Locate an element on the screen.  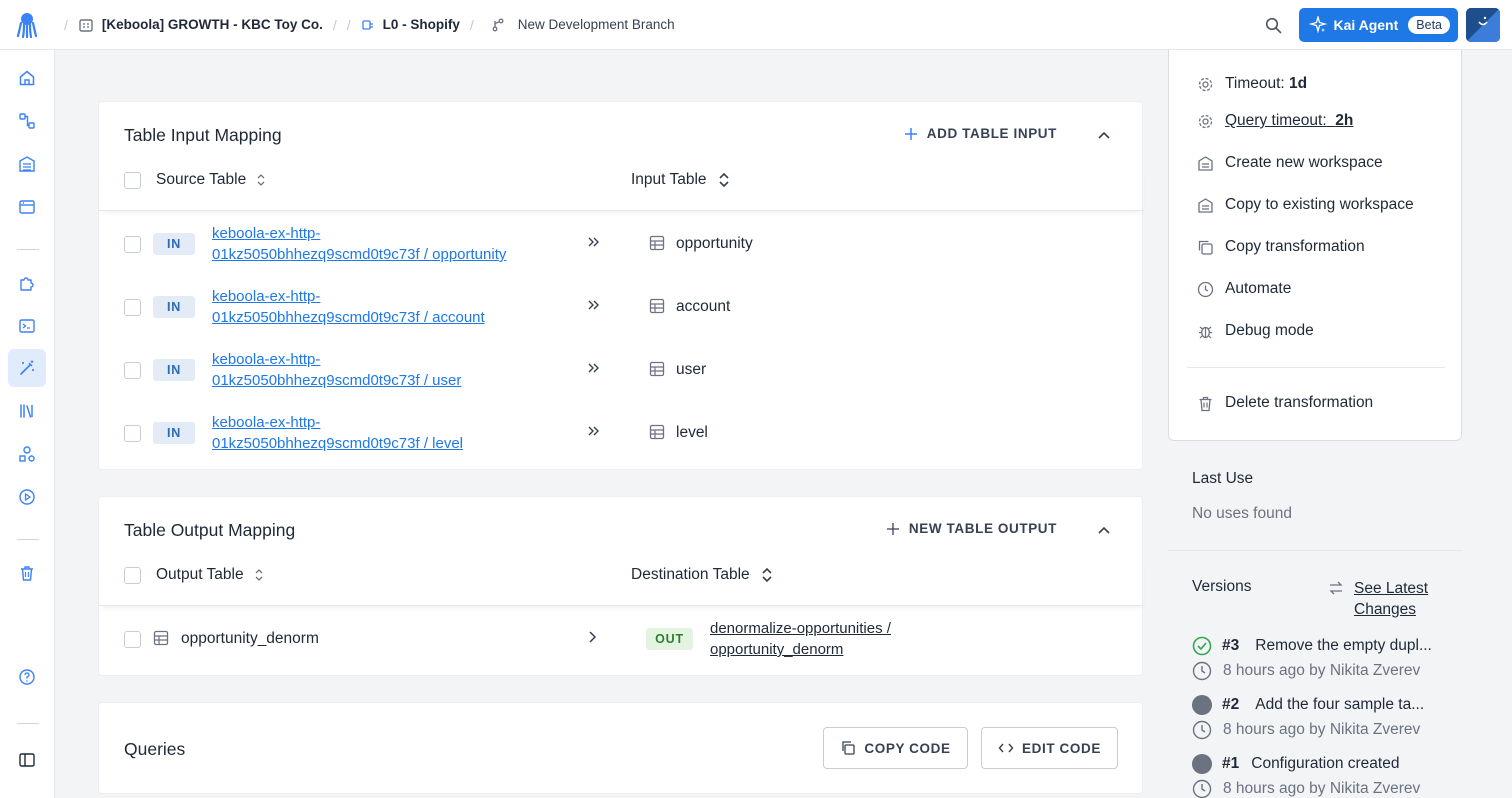
create-workspace-item: Create new workspace is located at coordinates (1290, 163).